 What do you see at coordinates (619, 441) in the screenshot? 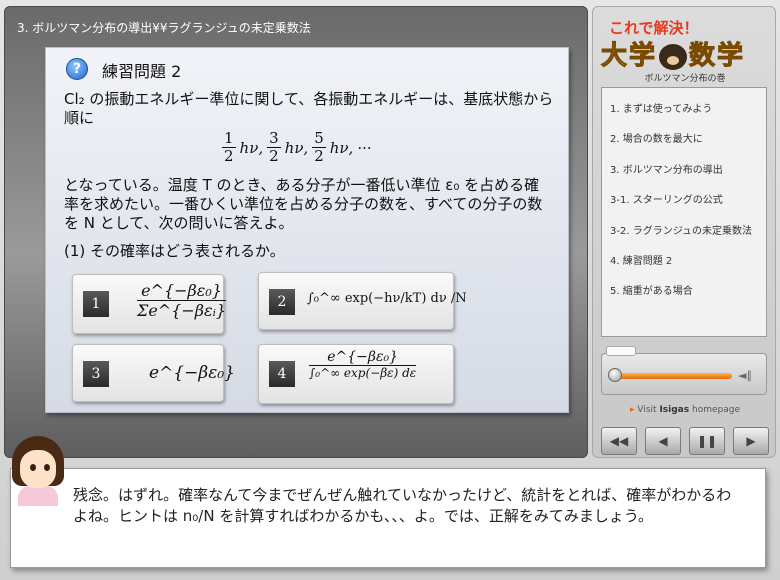
I see `rewind-button: ◀◀` at bounding box center [619, 441].